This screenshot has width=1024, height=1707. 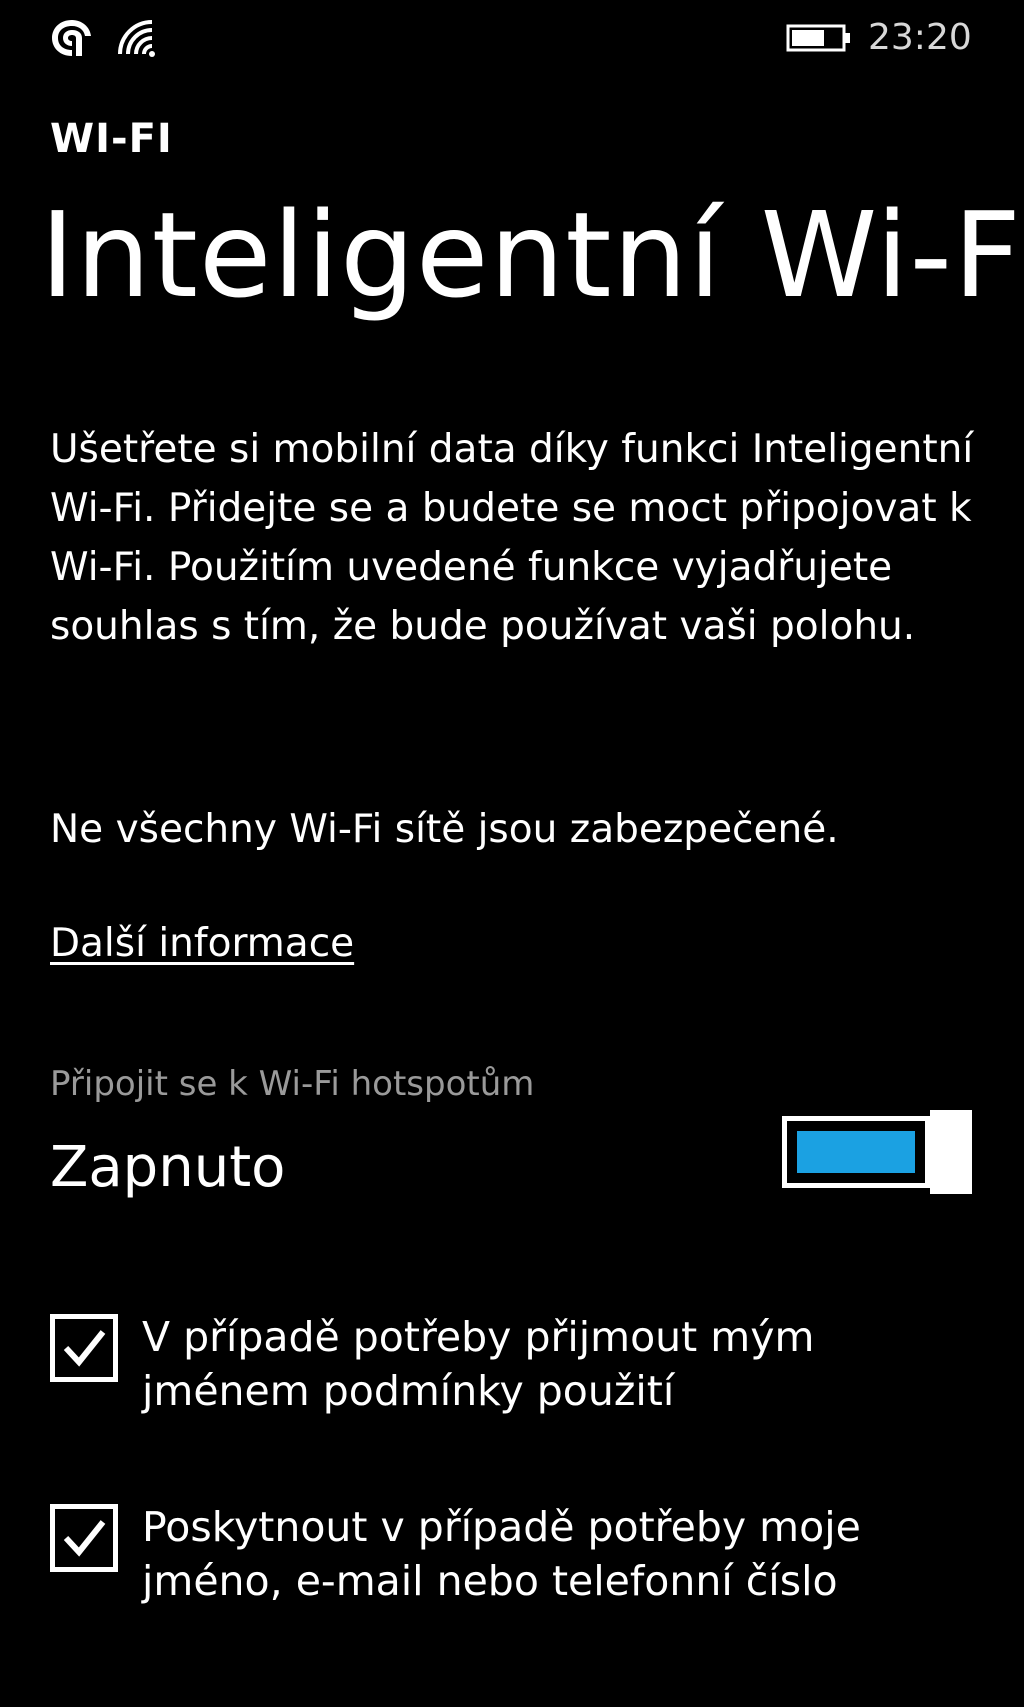 I want to click on more-info-link: Další informace, so click(x=202, y=943).